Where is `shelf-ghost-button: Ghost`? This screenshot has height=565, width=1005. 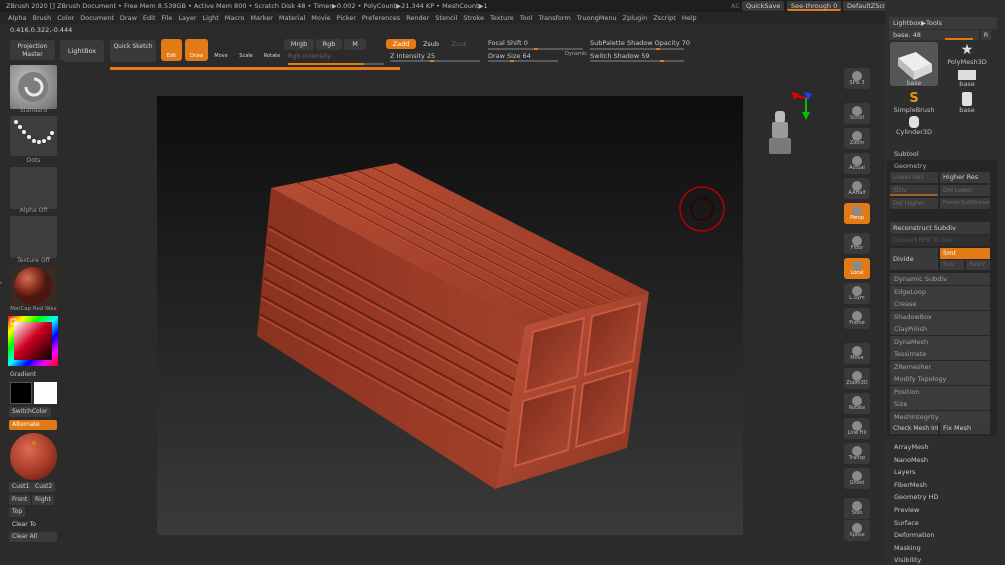
shelf-ghost-button: Ghost is located at coordinates (857, 478).